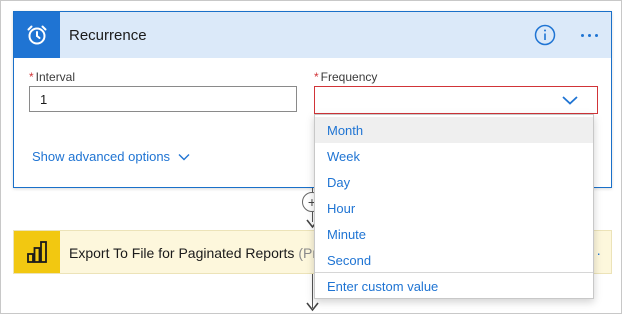  What do you see at coordinates (182, 253) in the screenshot?
I see `export-title-text: Export To File for Paginated Reports` at bounding box center [182, 253].